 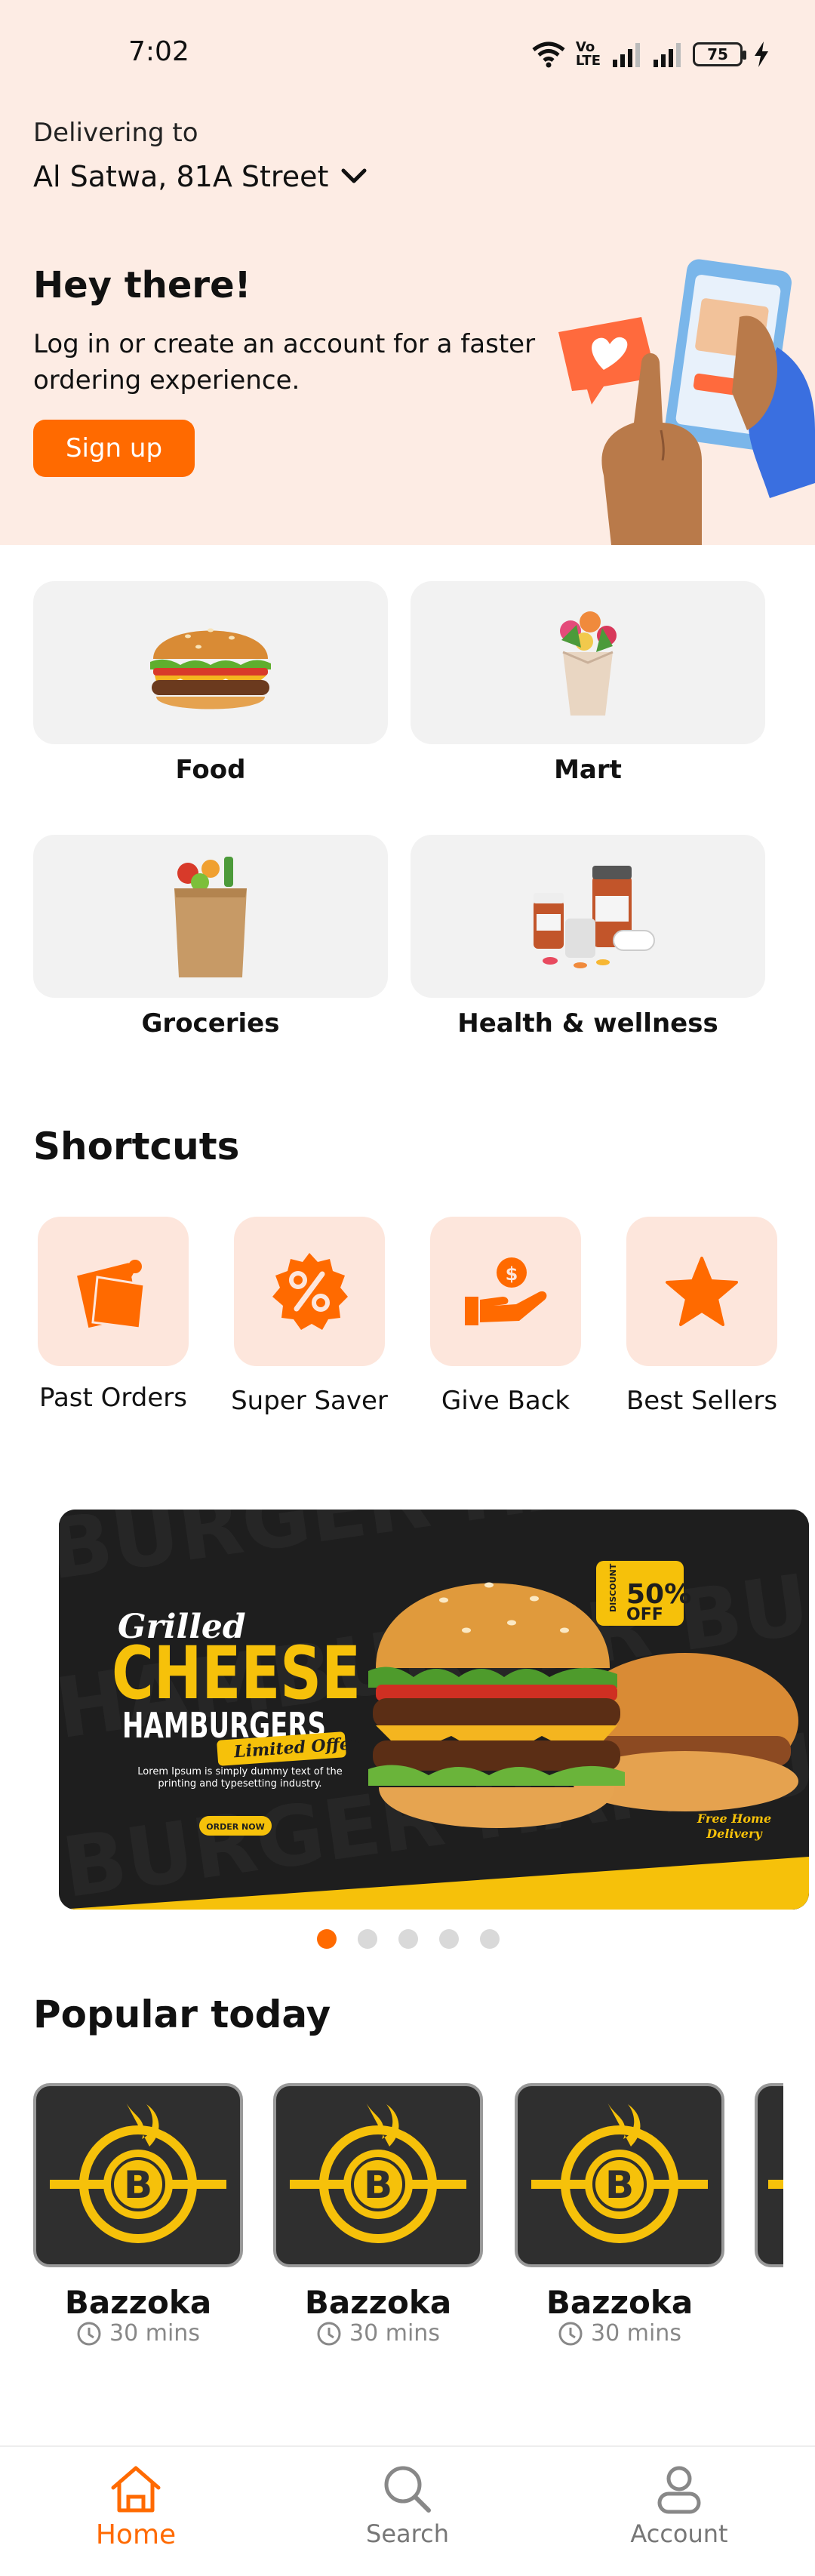 I want to click on shortcut-super-saver-label: Super Saver, so click(x=309, y=1401).